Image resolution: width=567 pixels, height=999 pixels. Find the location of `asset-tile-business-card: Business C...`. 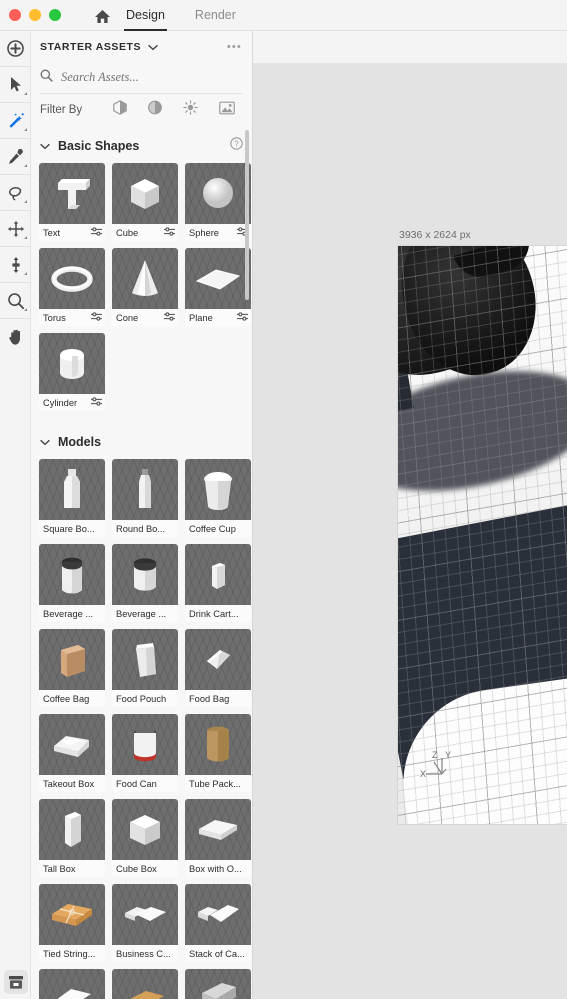

asset-tile-business-card: Business C... is located at coordinates (145, 923).